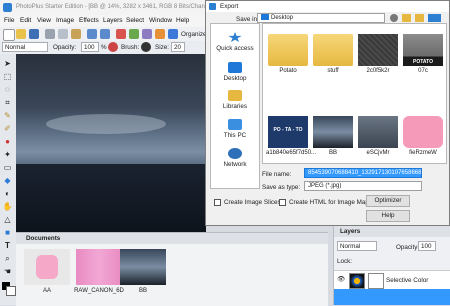 The width and height of the screenshot is (450, 306). I want to click on text-tool-icon: T, so click(7, 245).